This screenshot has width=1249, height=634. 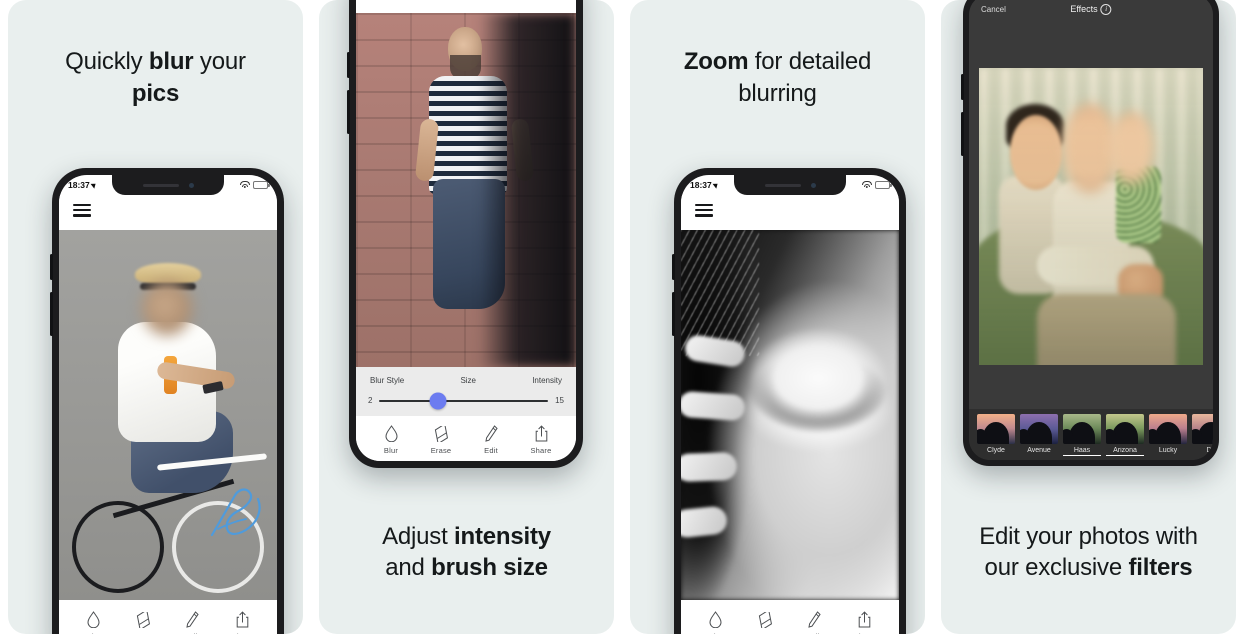 I want to click on photo-canvas-family, so click(x=1091, y=216).